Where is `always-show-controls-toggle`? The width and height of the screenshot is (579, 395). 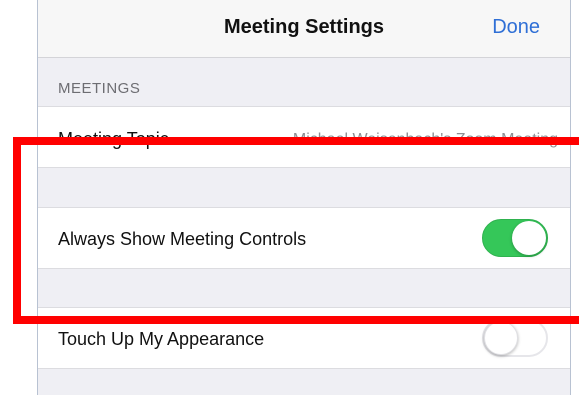 always-show-controls-toggle is located at coordinates (515, 238).